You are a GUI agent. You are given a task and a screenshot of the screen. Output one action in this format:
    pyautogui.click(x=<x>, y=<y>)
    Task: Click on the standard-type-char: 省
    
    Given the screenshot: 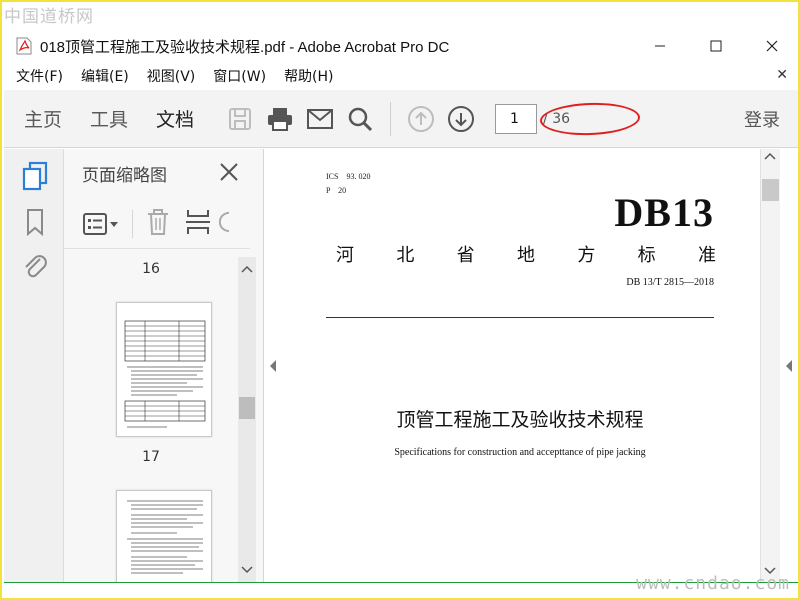 What is the action you would take?
    pyautogui.click(x=465, y=255)
    